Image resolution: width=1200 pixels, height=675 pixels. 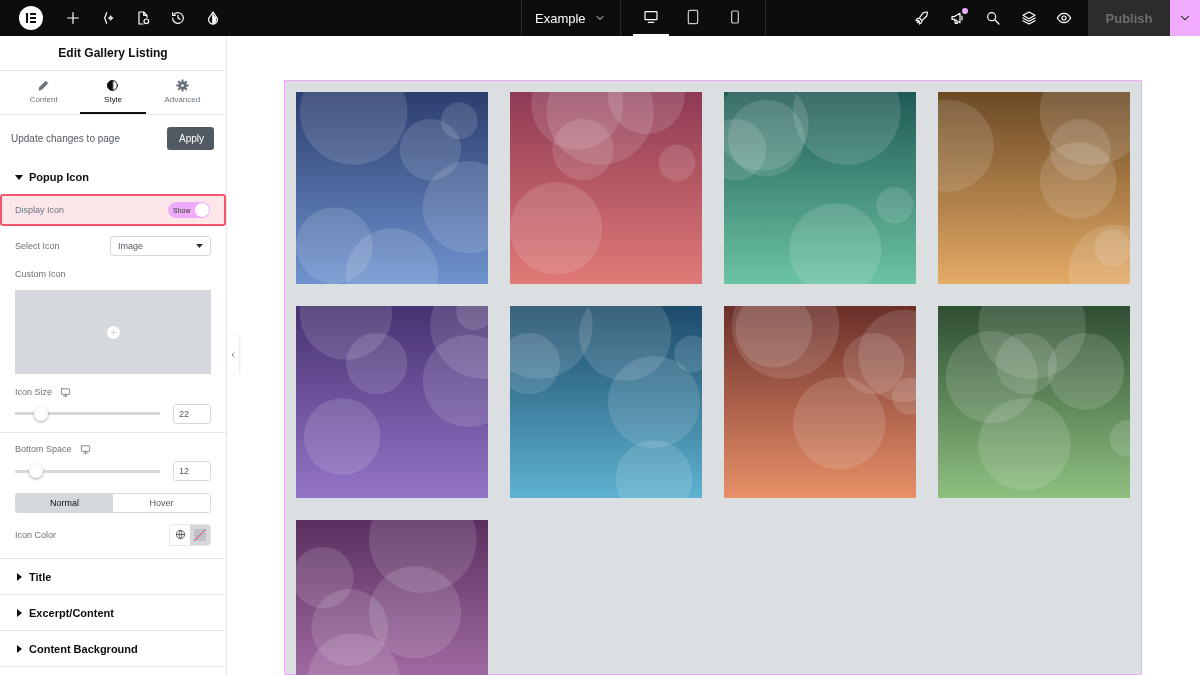 What do you see at coordinates (113, 648) in the screenshot?
I see `section-header: Content Background` at bounding box center [113, 648].